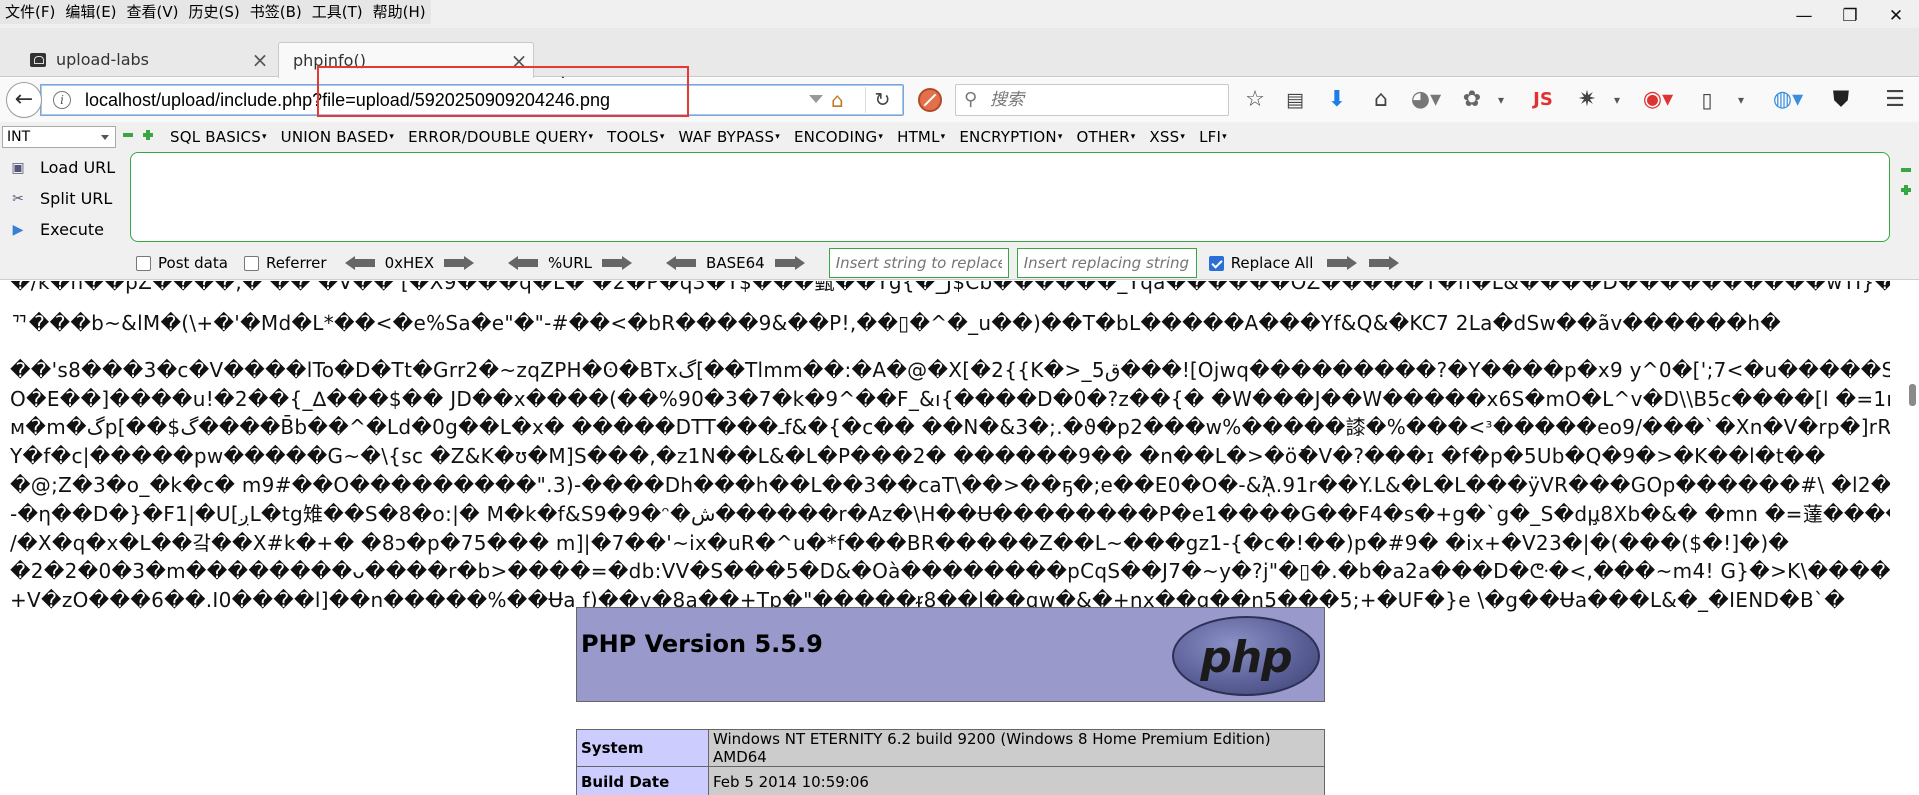 The width and height of the screenshot is (1919, 795). I want to click on encode-url-icon, so click(617, 263).